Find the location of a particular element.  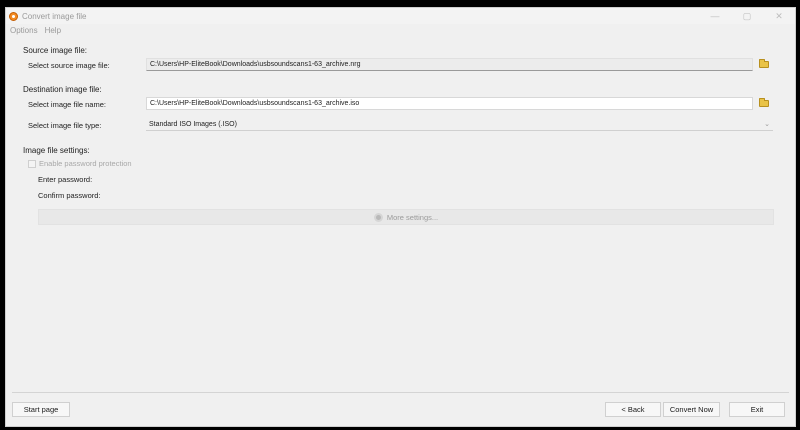

title-bar: Convert image file — ▢ ✕ is located at coordinates (400, 16).